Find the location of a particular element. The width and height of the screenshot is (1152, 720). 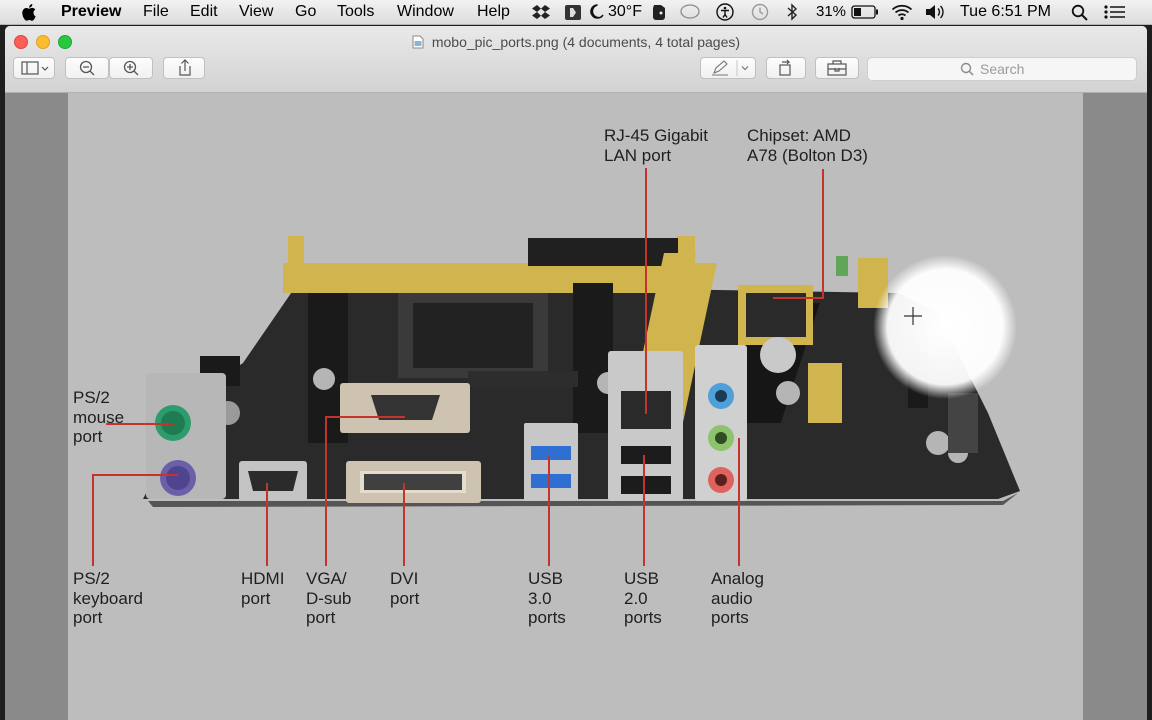

menu-view: View is located at coordinates (256, 12).